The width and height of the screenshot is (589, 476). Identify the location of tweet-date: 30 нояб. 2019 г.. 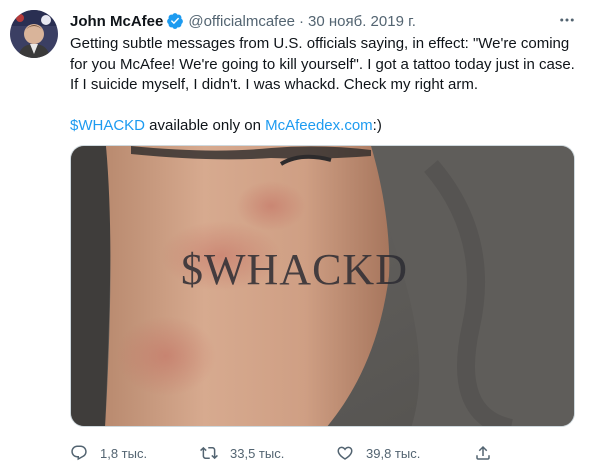
(362, 21).